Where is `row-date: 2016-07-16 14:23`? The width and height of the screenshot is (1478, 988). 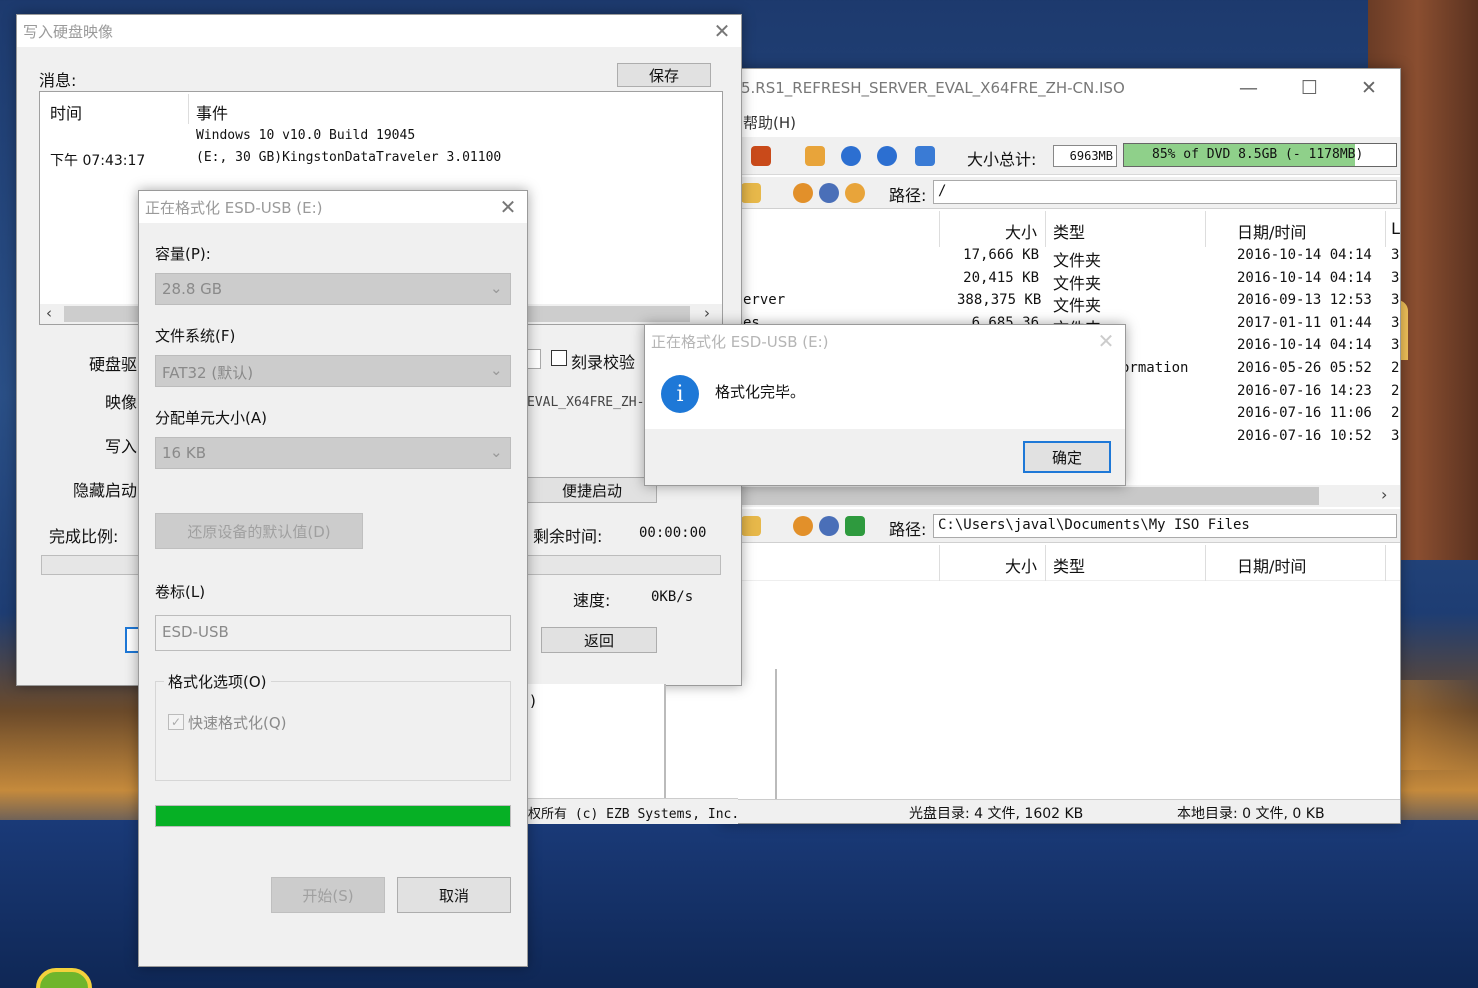 row-date: 2016-07-16 14:23 is located at coordinates (1304, 390).